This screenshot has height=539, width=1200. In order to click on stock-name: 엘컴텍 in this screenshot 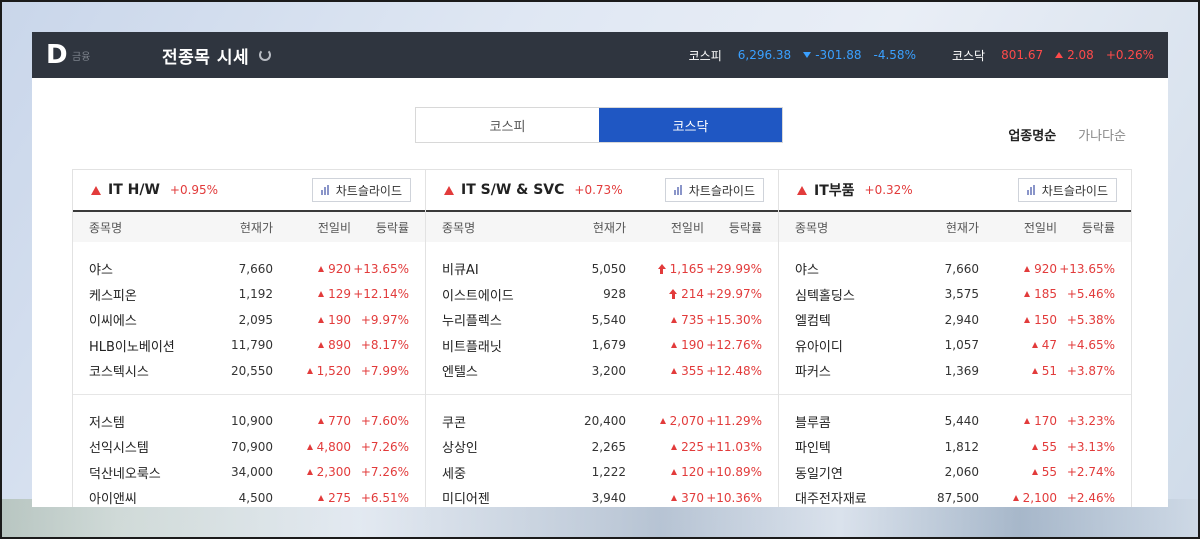, I will do `click(852, 319)`.